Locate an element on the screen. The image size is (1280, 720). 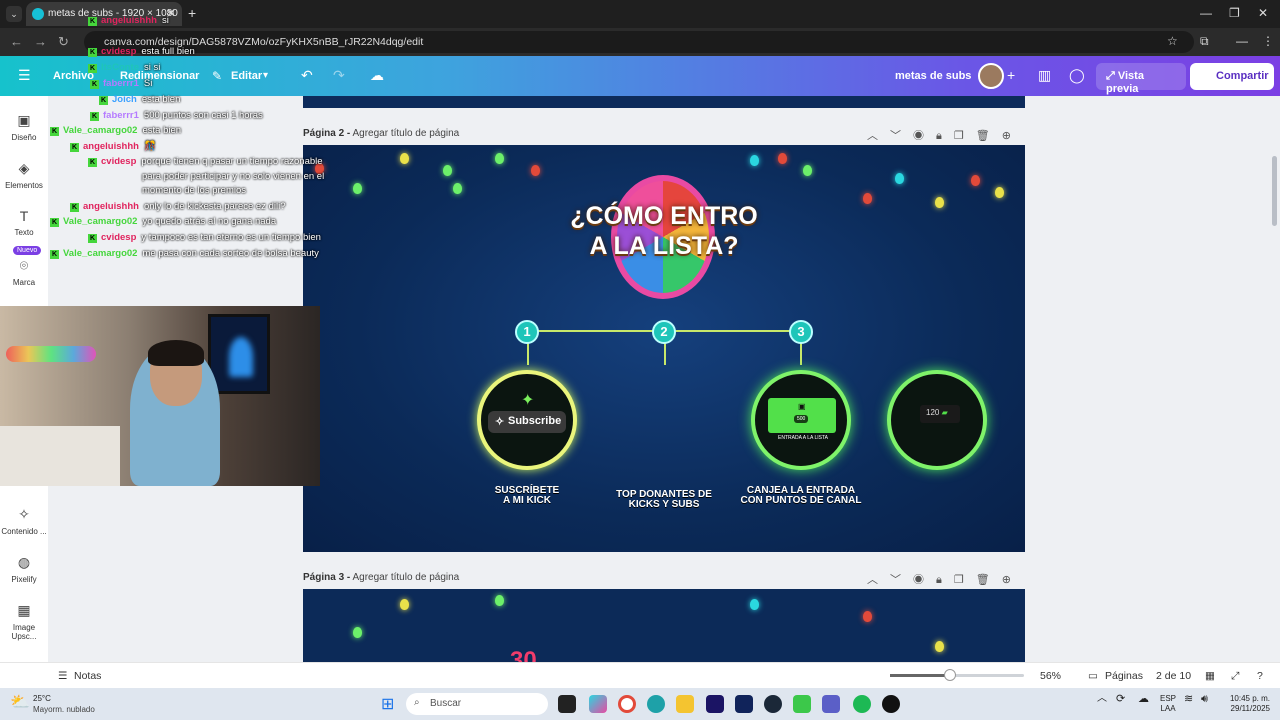
obs-icon is located at coordinates (891, 704).